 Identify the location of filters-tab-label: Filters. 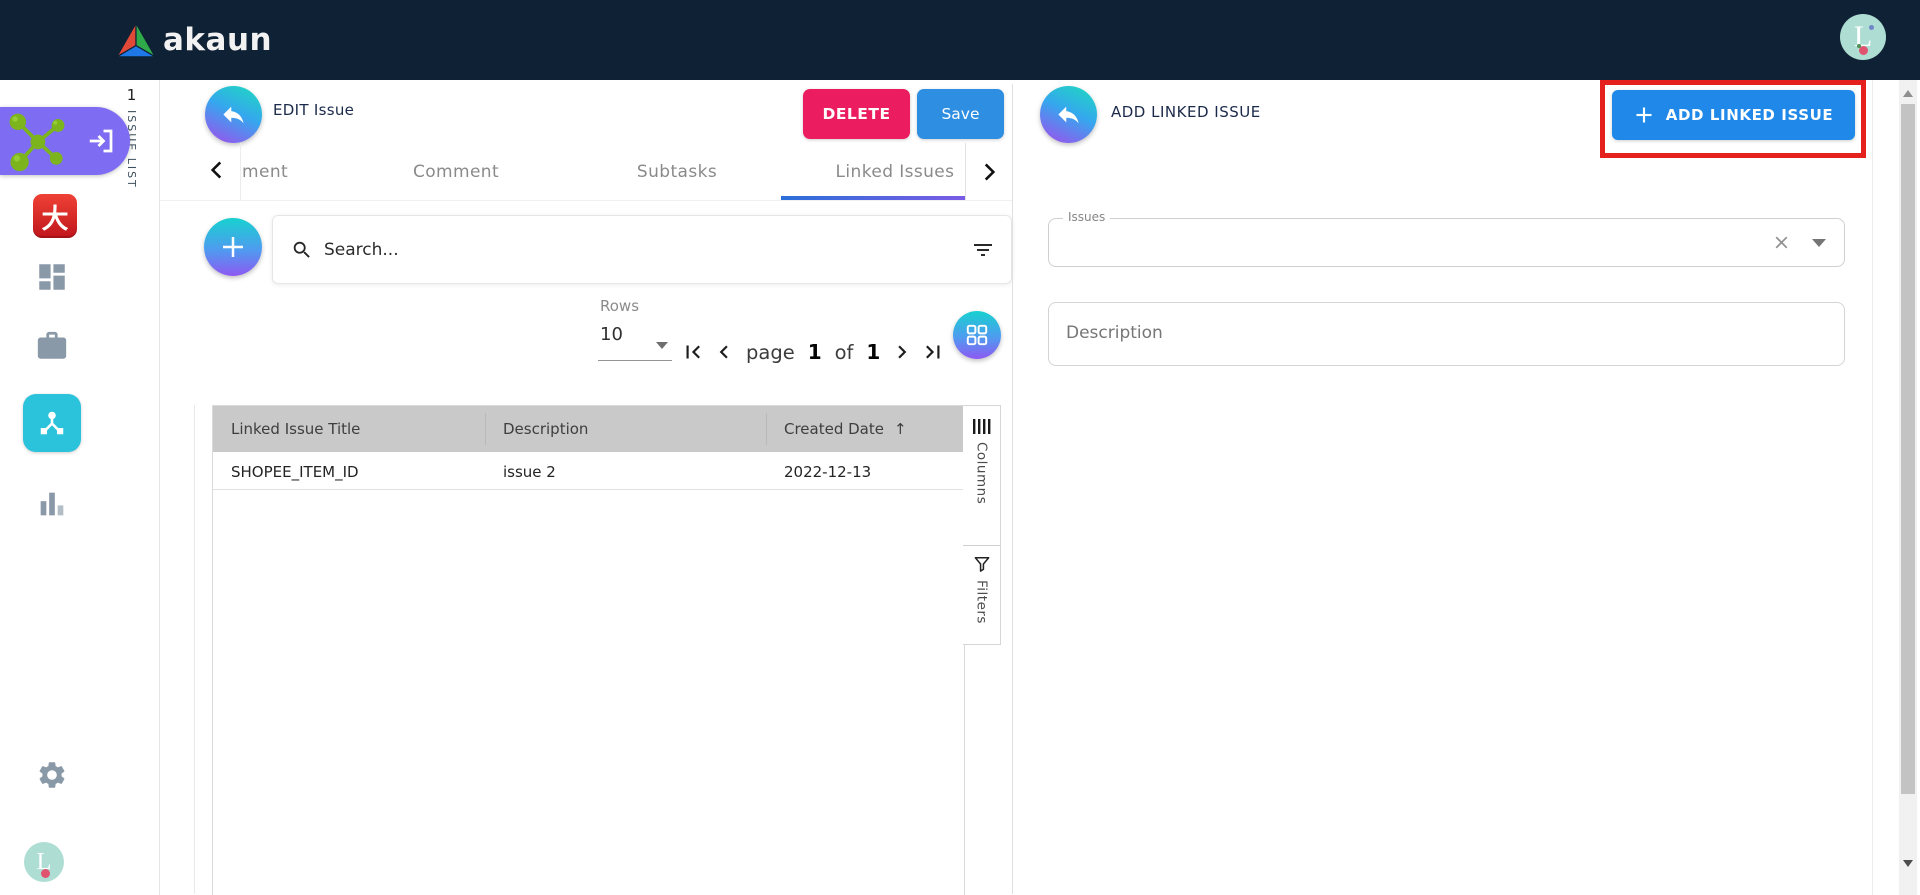
(981, 602).